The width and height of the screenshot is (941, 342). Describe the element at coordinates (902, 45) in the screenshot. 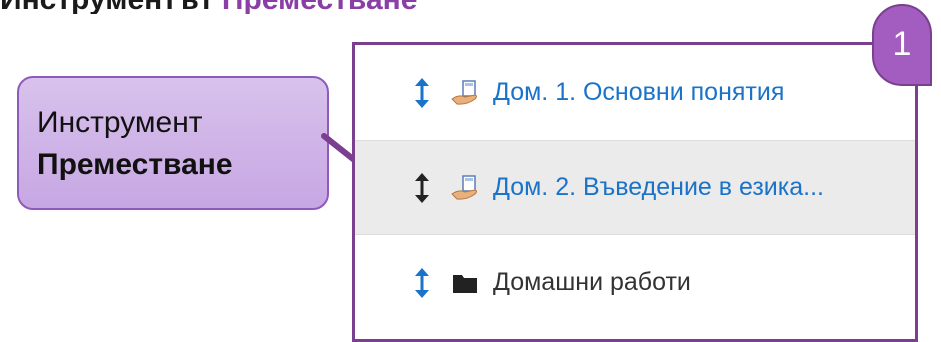

I see `step-number-badge: 1` at that location.